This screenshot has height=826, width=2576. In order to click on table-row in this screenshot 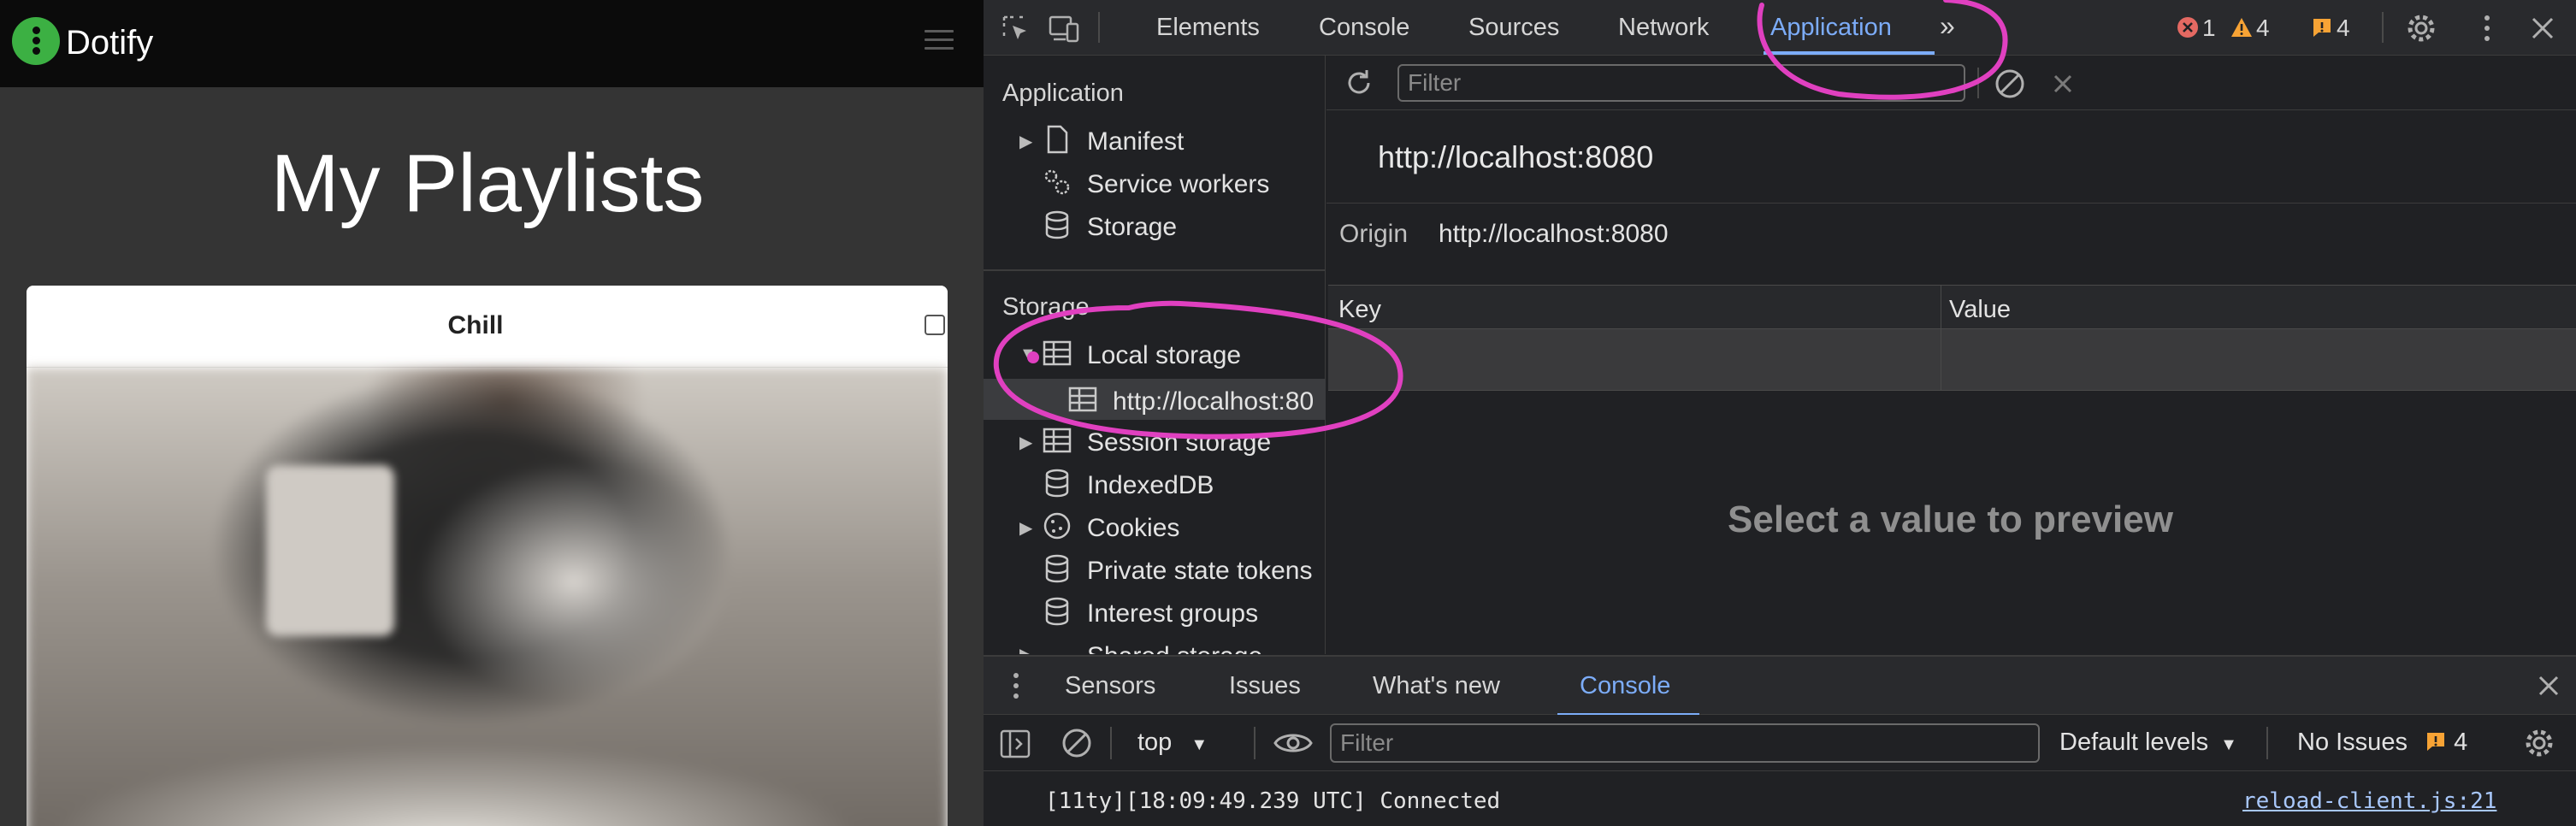, I will do `click(1952, 360)`.